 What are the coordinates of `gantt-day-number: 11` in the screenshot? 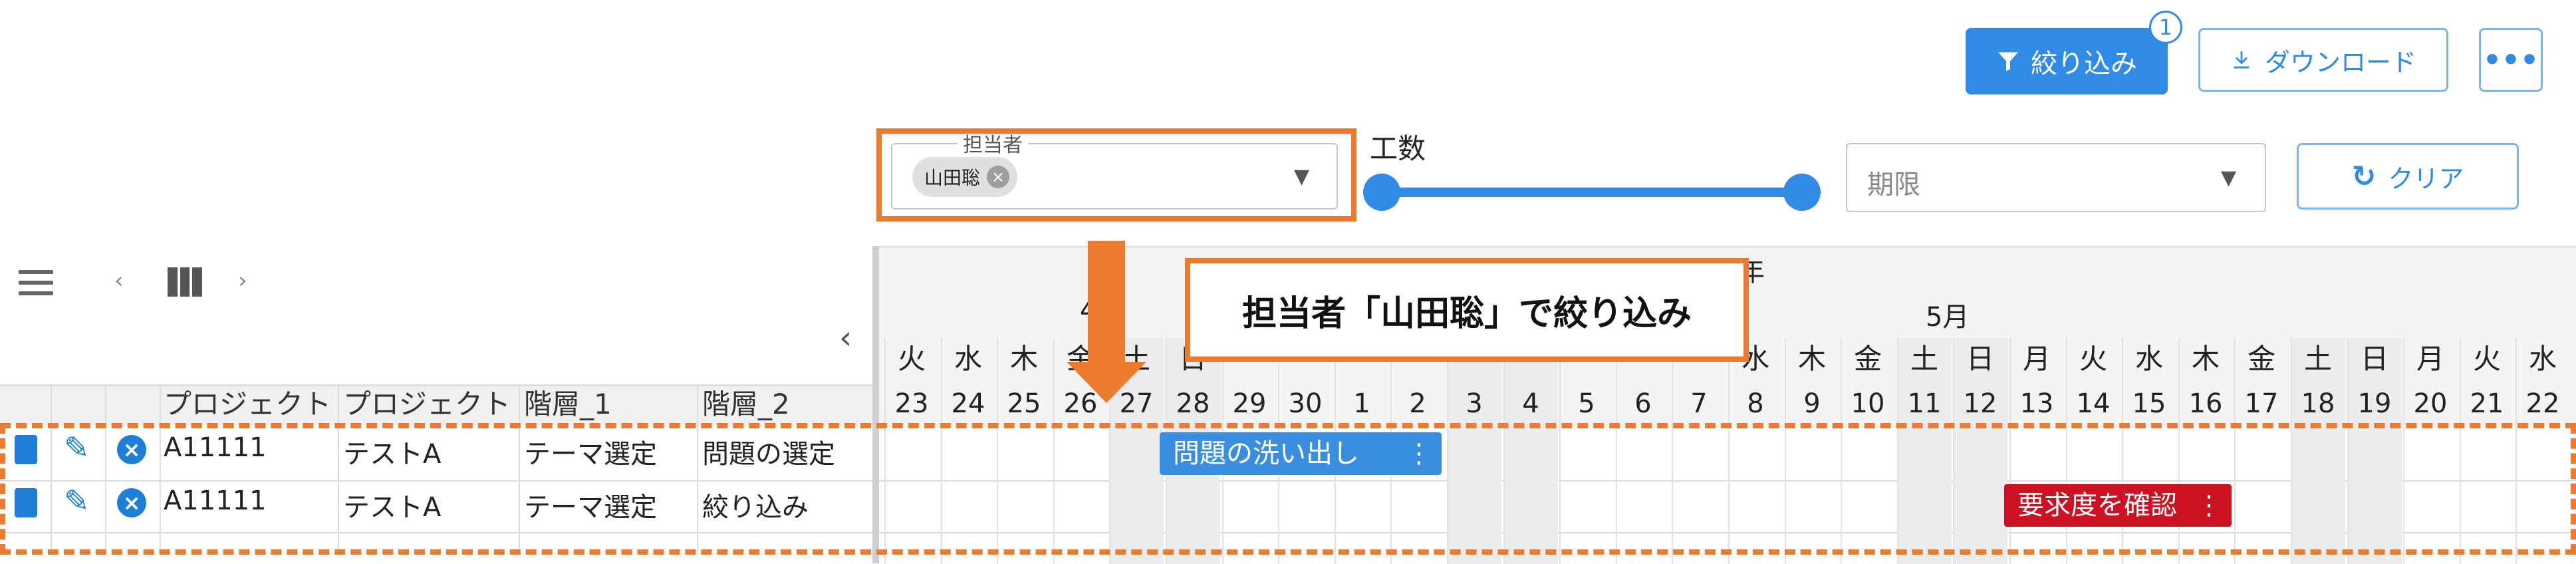 It's located at (1924, 403).